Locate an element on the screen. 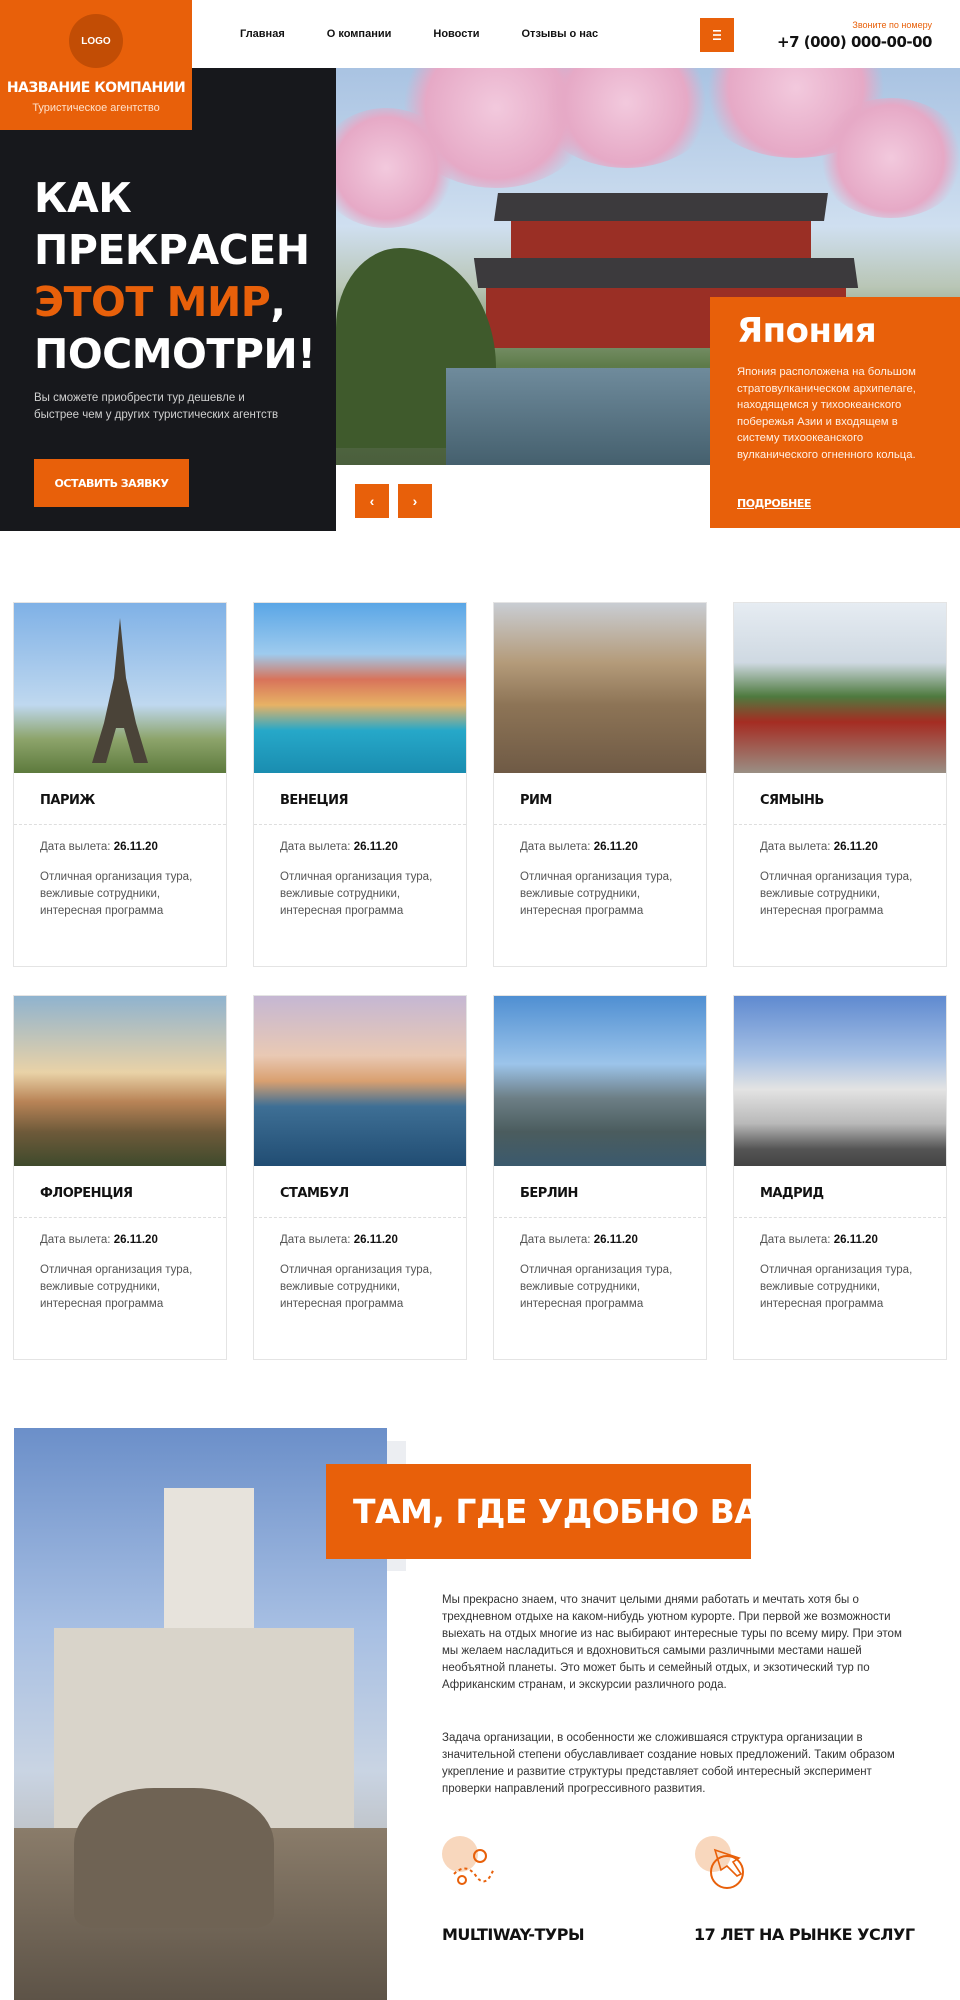 Image resolution: width=960 pixels, height=2000 pixels. chevron-right-icon: › is located at coordinates (415, 501).